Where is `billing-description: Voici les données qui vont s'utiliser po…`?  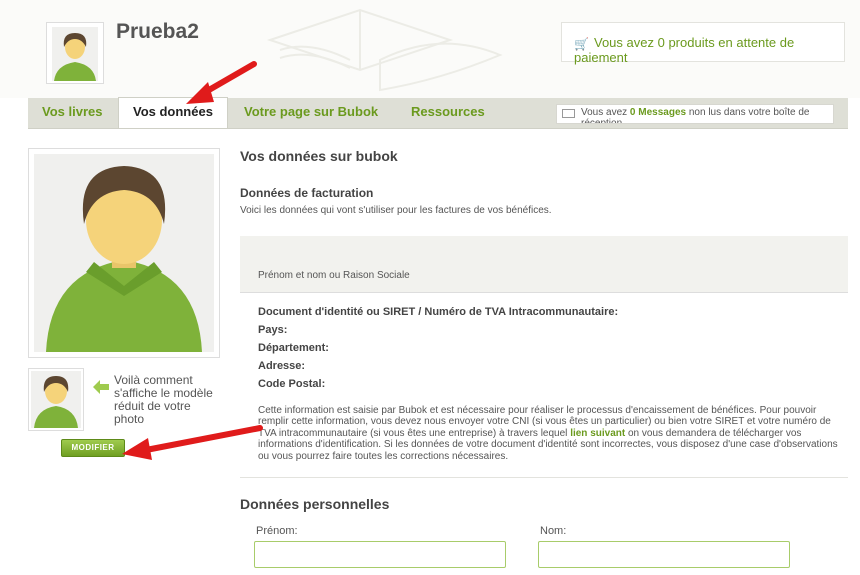 billing-description: Voici les données qui vont s'utiliser po… is located at coordinates (396, 210).